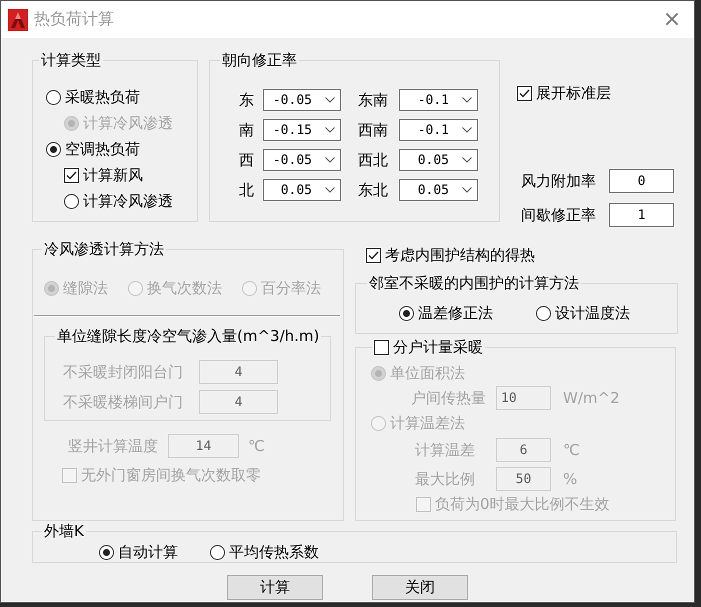 This screenshot has height=607, width=701. I want to click on input-field: 6, so click(523, 450).